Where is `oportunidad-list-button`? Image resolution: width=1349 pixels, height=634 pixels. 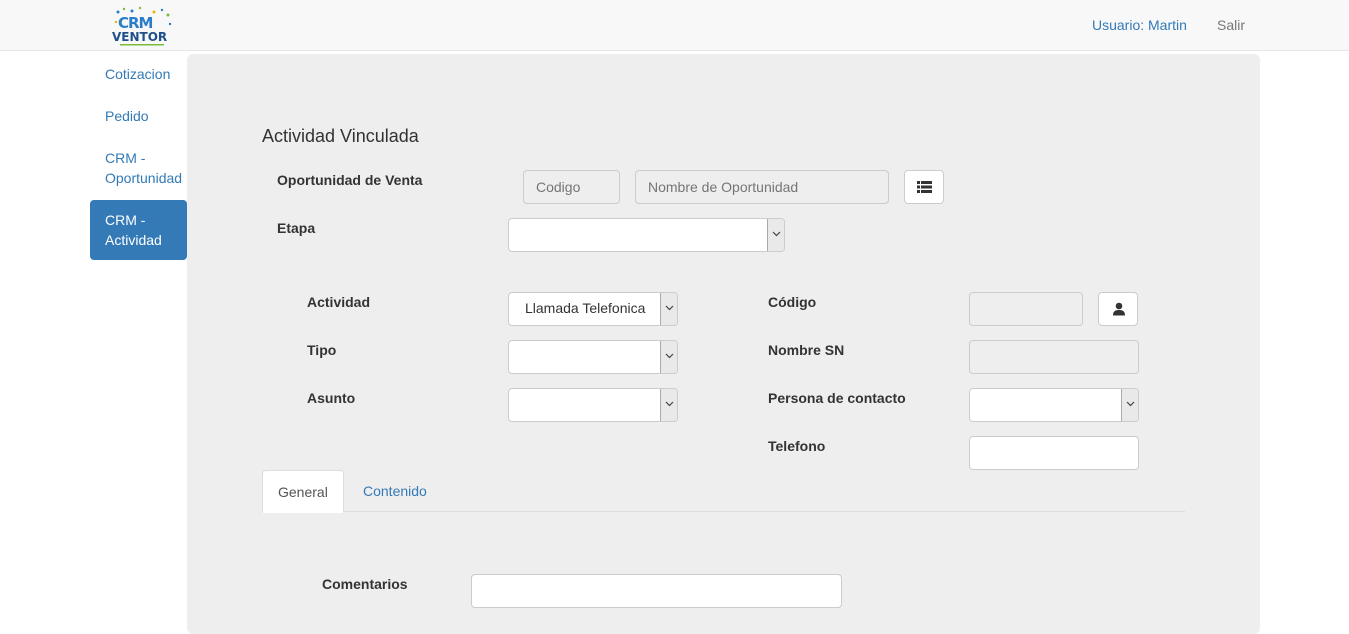 oportunidad-list-button is located at coordinates (924, 187).